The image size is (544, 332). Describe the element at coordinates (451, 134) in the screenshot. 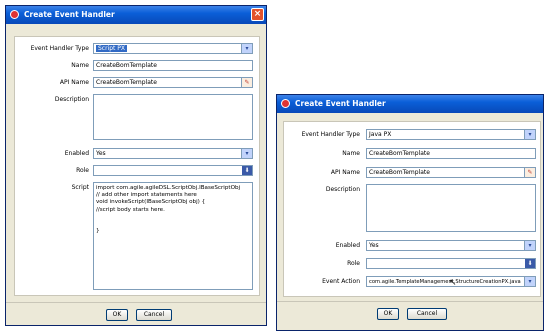

I see `event-handler-type-select: Java PX ▾` at that location.